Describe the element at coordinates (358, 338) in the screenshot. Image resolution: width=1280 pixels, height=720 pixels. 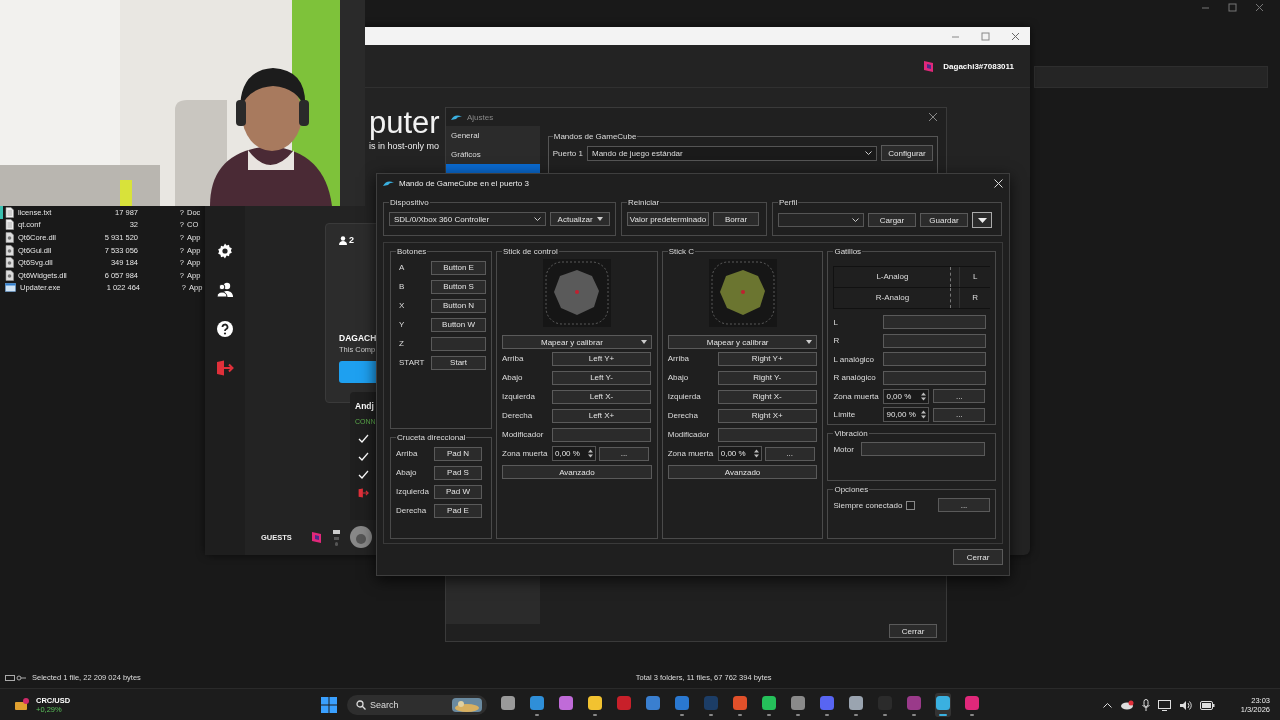
I see `computer-name: DAGACH` at that location.